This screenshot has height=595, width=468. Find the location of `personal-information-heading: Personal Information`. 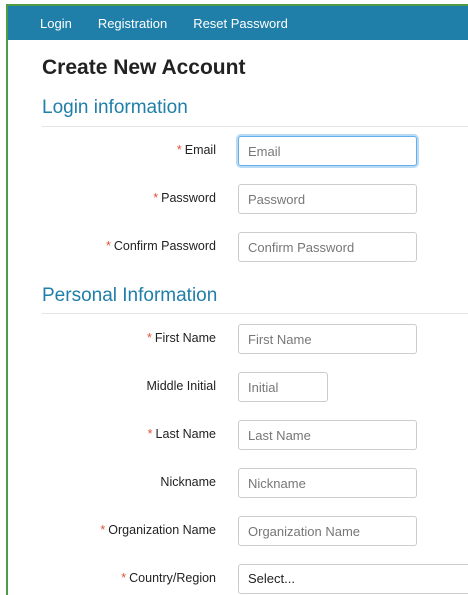

personal-information-heading: Personal Information is located at coordinates (130, 295).